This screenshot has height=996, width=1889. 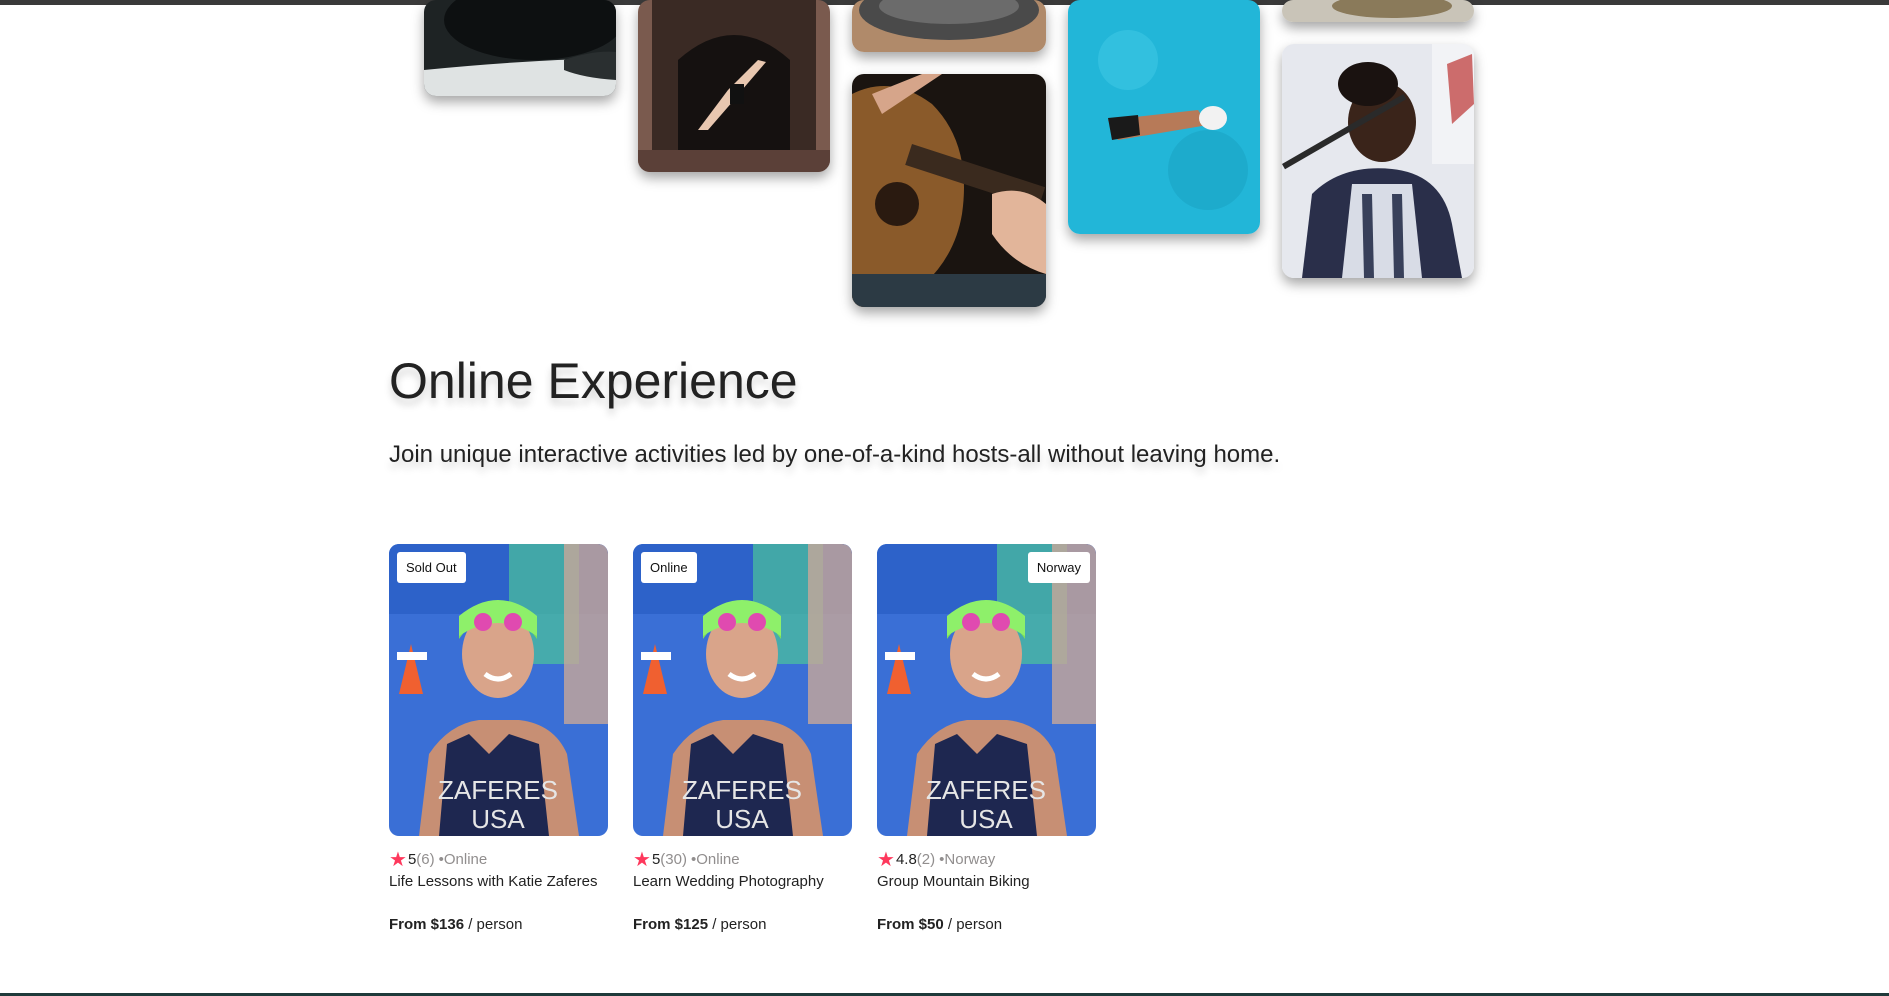 I want to click on coffee-cup-photo, so click(x=520, y=48).